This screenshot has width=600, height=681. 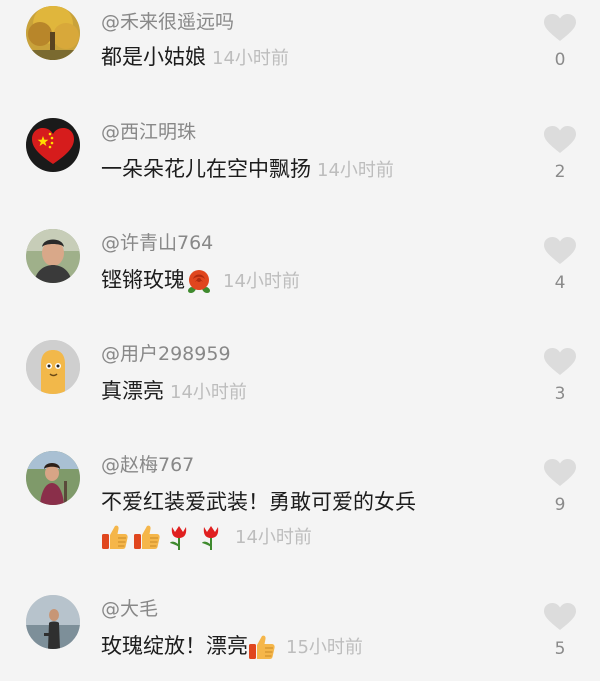 I want to click on comment-text-line: 都是小姑娘 14小时前, so click(x=315, y=58).